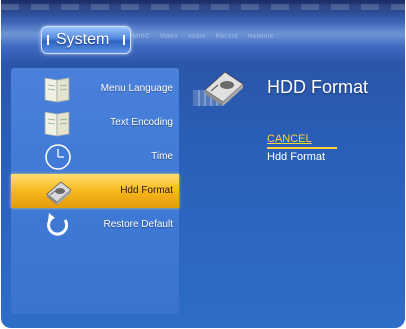 Image resolution: width=406 pixels, height=329 pixels. What do you see at coordinates (95, 89) in the screenshot?
I see `sidebar-item-menu-language: Menu Language` at bounding box center [95, 89].